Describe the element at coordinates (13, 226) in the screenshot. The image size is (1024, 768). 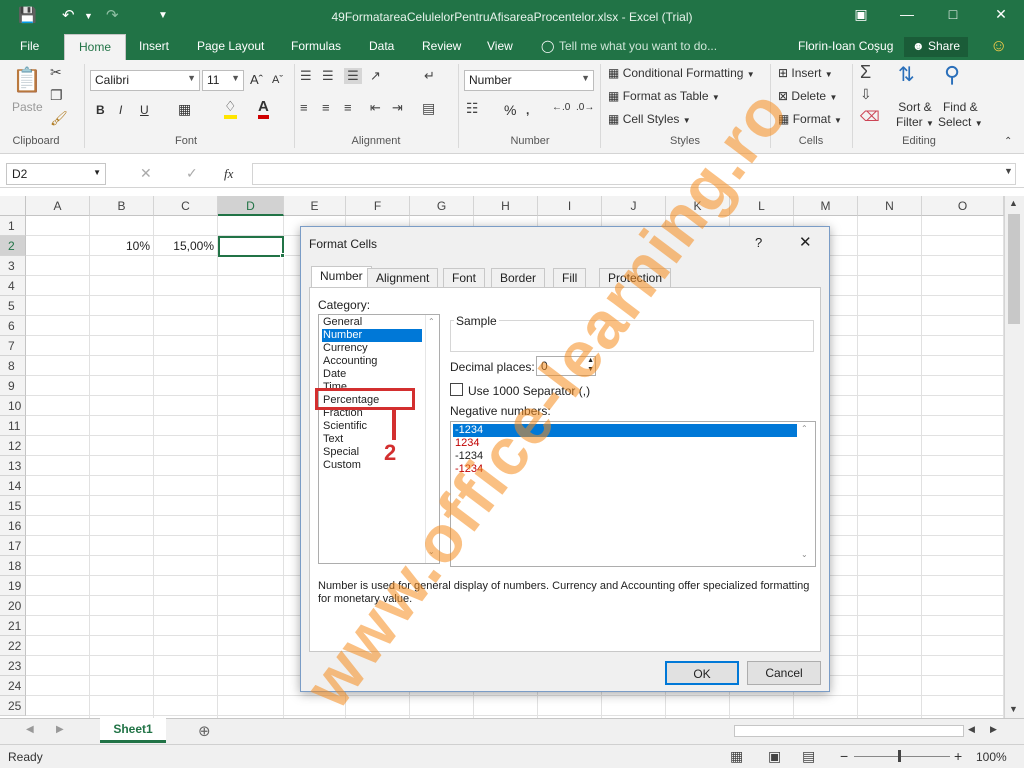
I see `row-header-1: 1` at that location.